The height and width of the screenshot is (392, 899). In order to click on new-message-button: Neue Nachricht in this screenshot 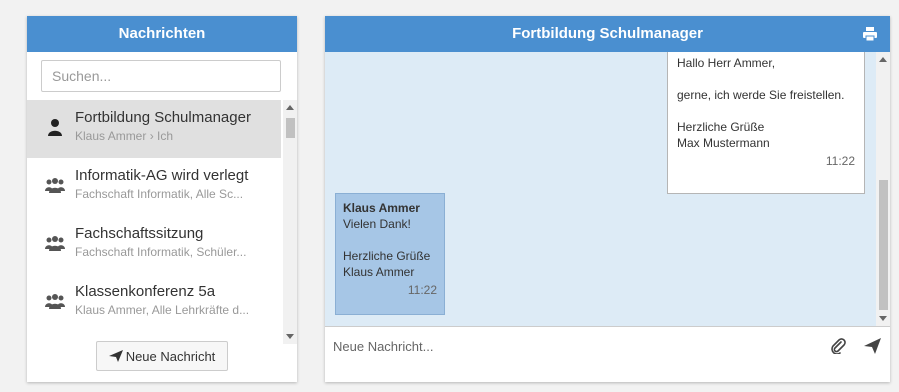, I will do `click(162, 356)`.